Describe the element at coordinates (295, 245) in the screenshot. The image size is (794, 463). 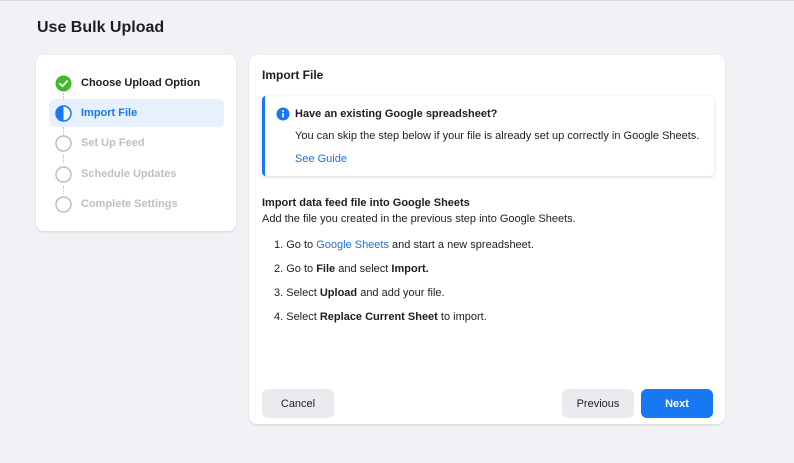
I see `instruction-text: 1. Go to` at that location.